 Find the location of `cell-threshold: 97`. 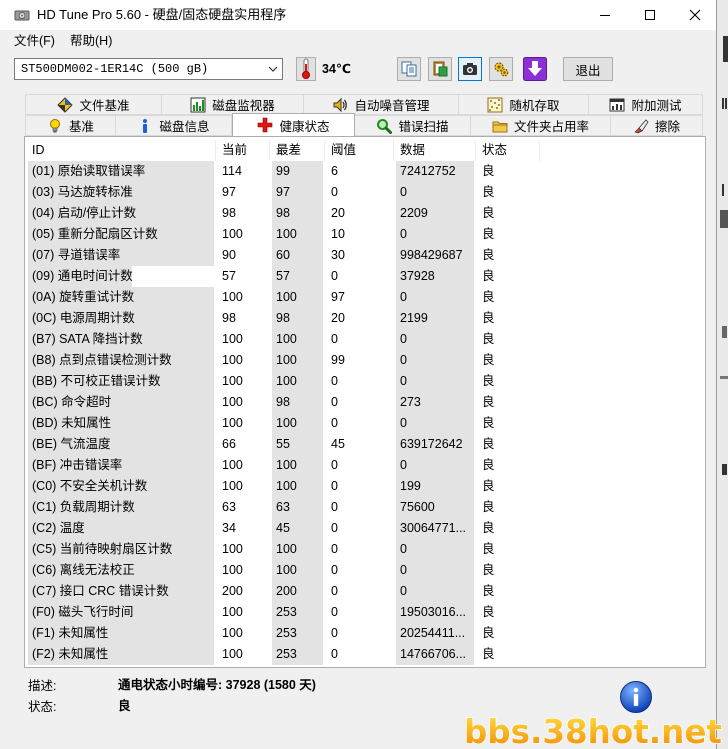

cell-threshold: 97 is located at coordinates (359, 297).